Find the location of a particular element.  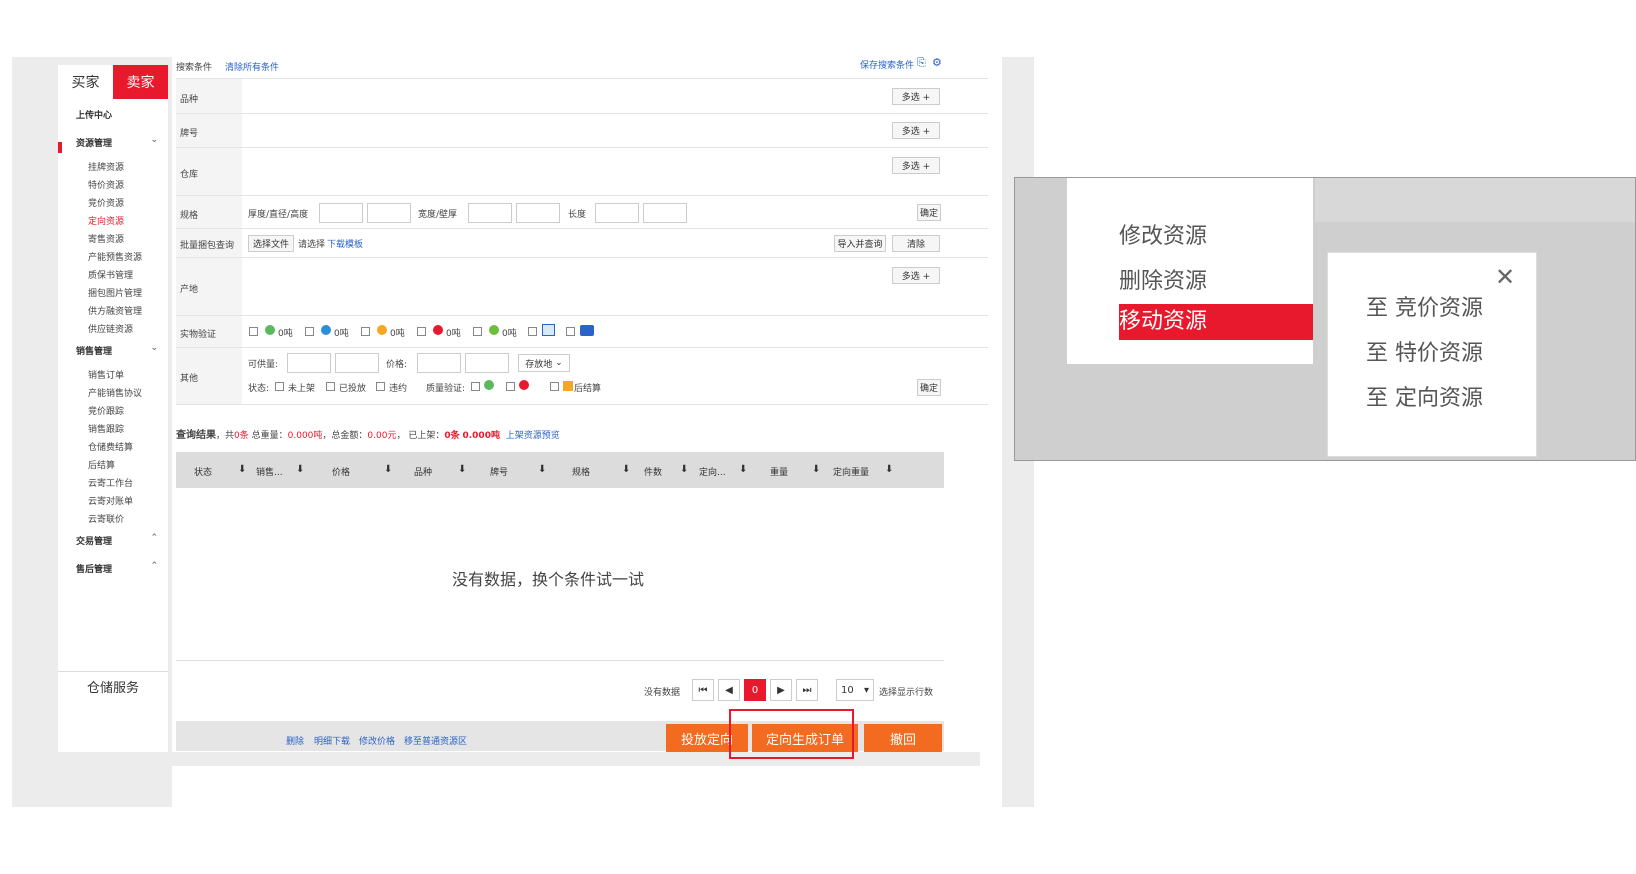

sidebar-group-sales: 销售管理 ⌄ is located at coordinates (113, 350).